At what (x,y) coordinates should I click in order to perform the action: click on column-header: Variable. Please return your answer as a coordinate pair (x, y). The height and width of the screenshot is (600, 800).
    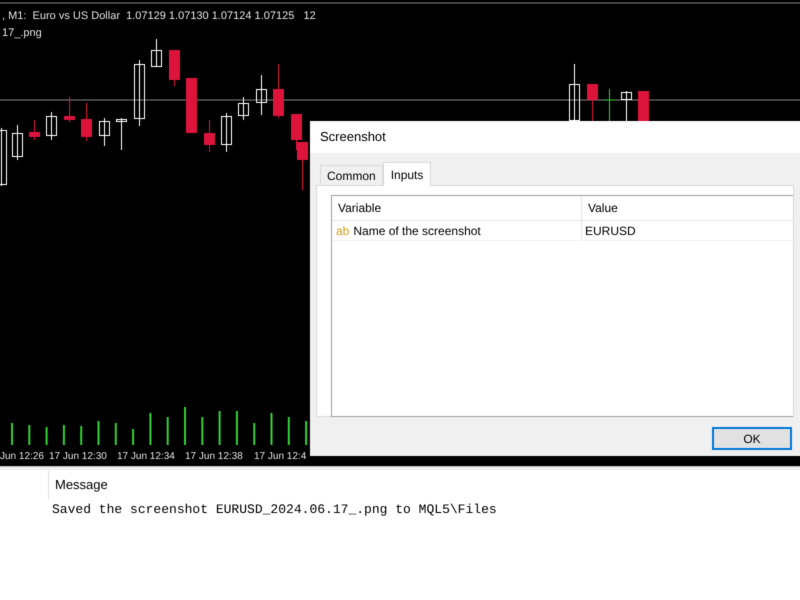
    Looking at the image, I should click on (457, 208).